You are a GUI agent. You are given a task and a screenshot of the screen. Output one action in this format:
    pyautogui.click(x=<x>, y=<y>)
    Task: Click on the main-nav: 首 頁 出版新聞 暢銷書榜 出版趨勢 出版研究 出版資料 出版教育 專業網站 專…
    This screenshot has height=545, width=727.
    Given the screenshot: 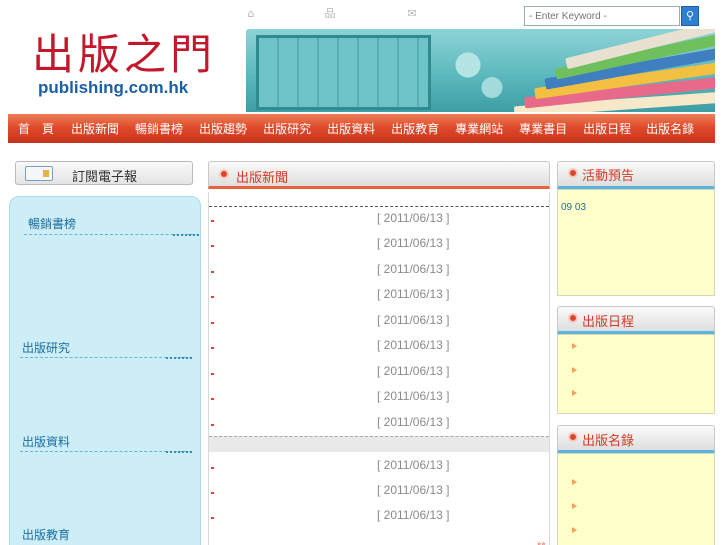 What is the action you would take?
    pyautogui.click(x=361, y=128)
    